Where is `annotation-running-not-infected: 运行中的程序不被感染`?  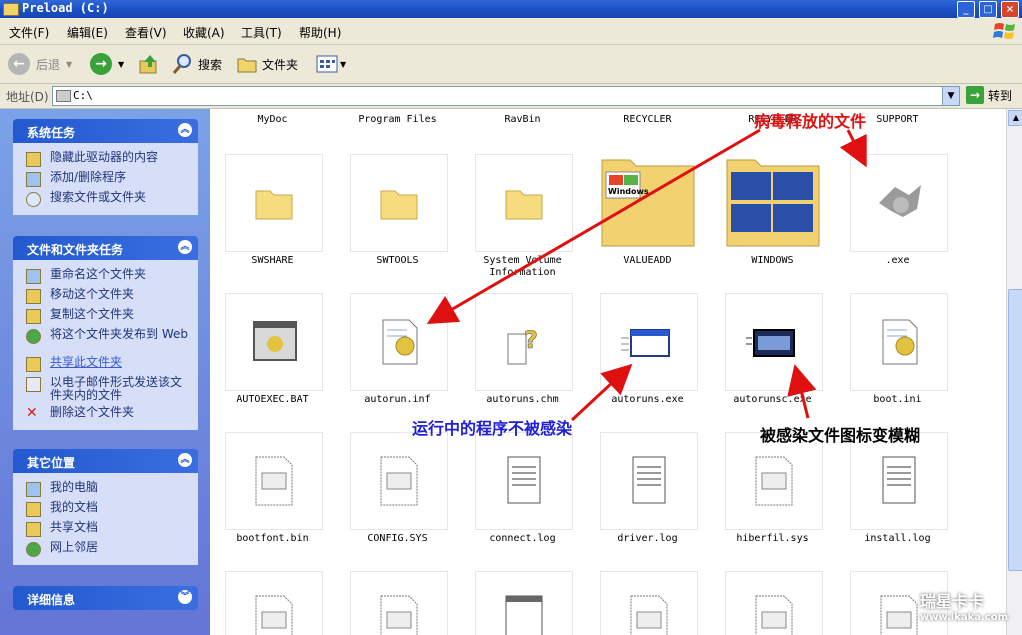 annotation-running-not-infected: 运行中的程序不被感染 is located at coordinates (492, 428).